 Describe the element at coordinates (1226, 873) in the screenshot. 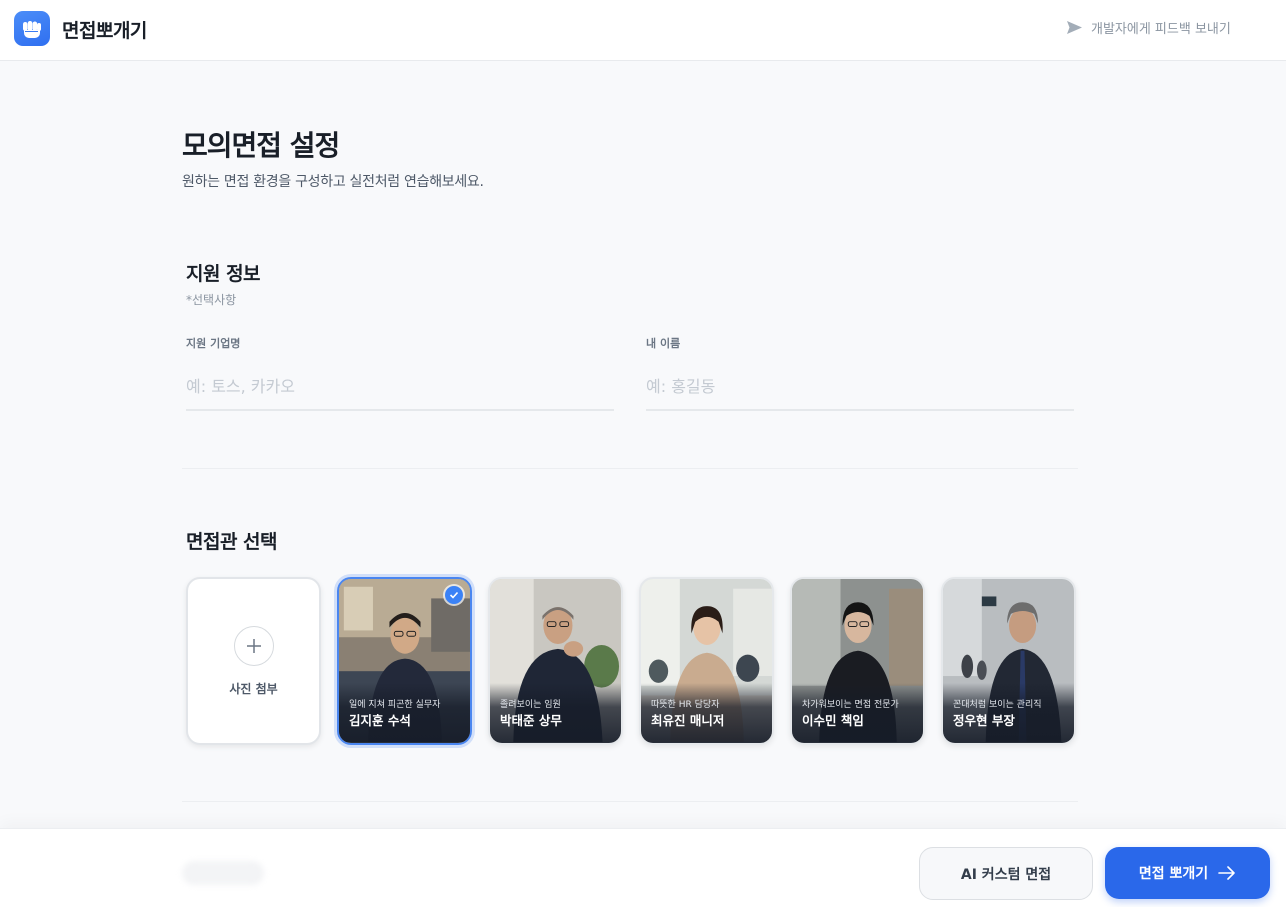

I see `arrow-right-icon` at that location.